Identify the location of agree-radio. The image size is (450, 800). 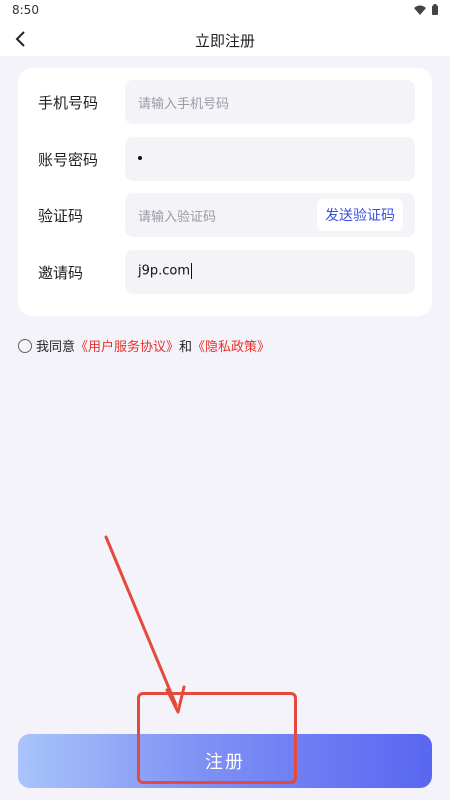
(25, 345).